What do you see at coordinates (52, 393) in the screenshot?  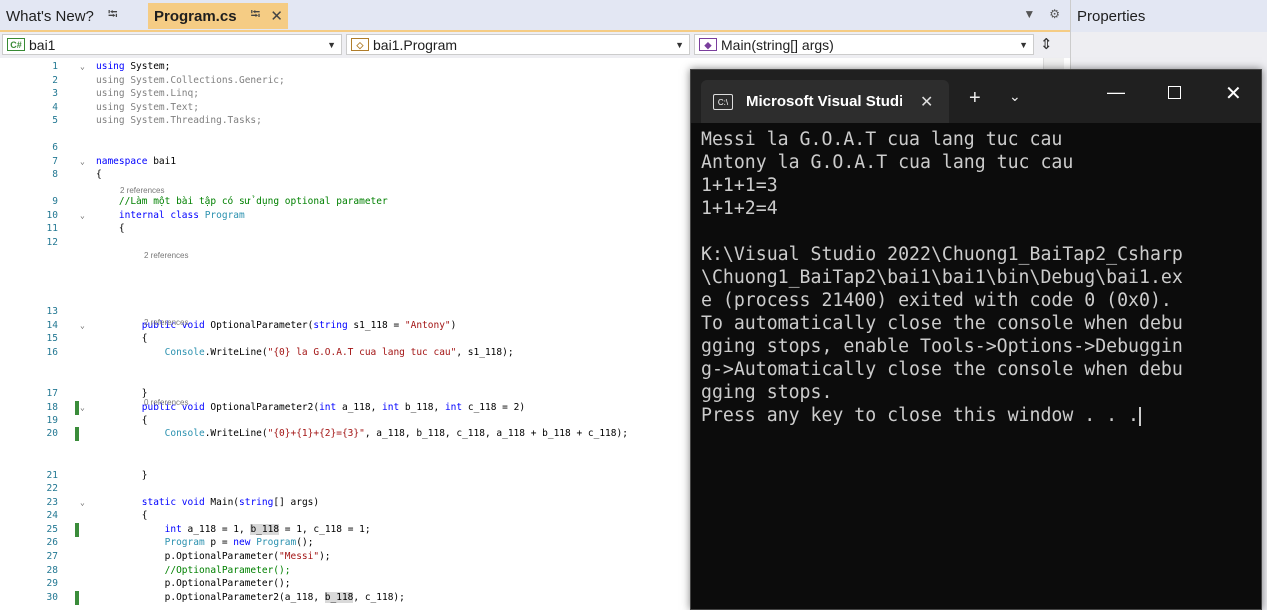 I see `line-number: 17` at bounding box center [52, 393].